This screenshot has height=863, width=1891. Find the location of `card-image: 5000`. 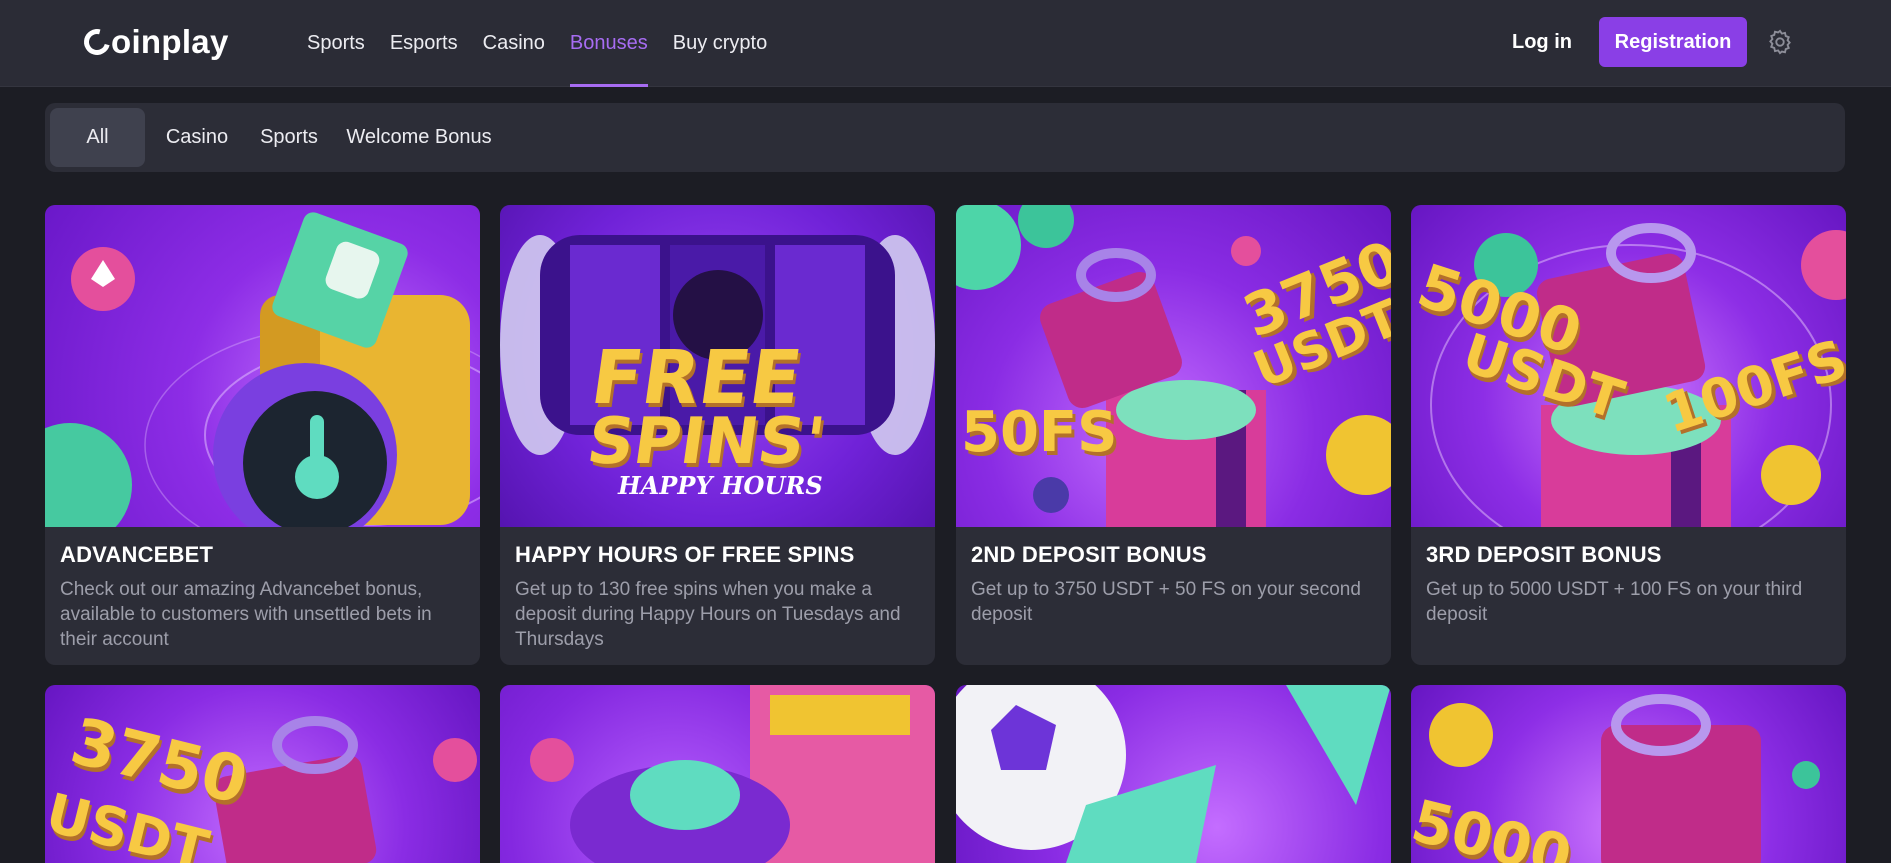

card-image: 5000 is located at coordinates (1628, 774).